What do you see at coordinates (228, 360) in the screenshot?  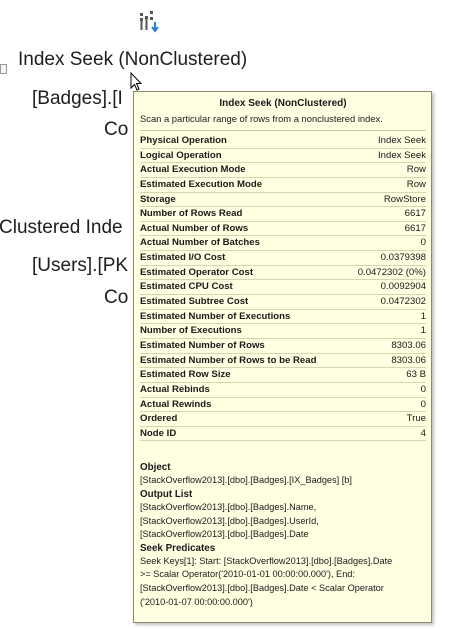 I see `property-label: Estimated Number of Rows to be Read` at bounding box center [228, 360].